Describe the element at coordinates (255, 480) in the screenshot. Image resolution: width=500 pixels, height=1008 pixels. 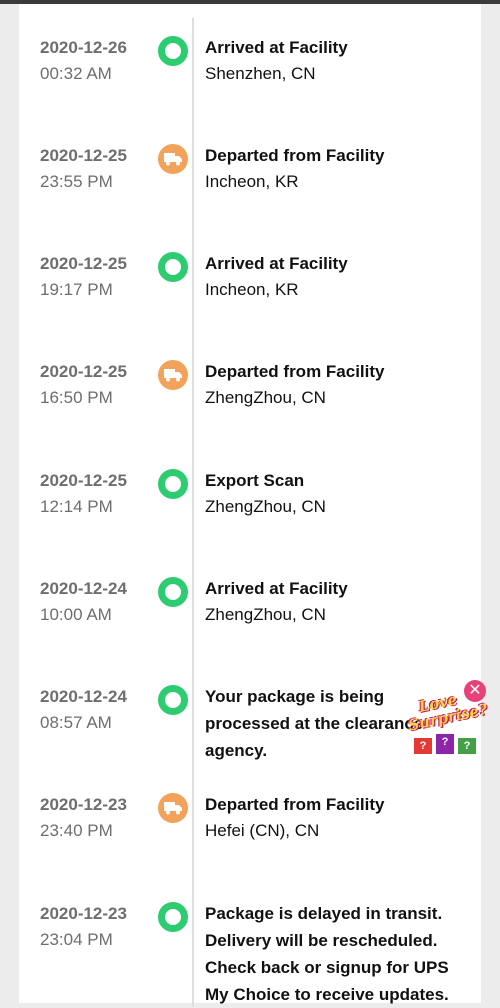
I see `event-status: Export Scan` at that location.